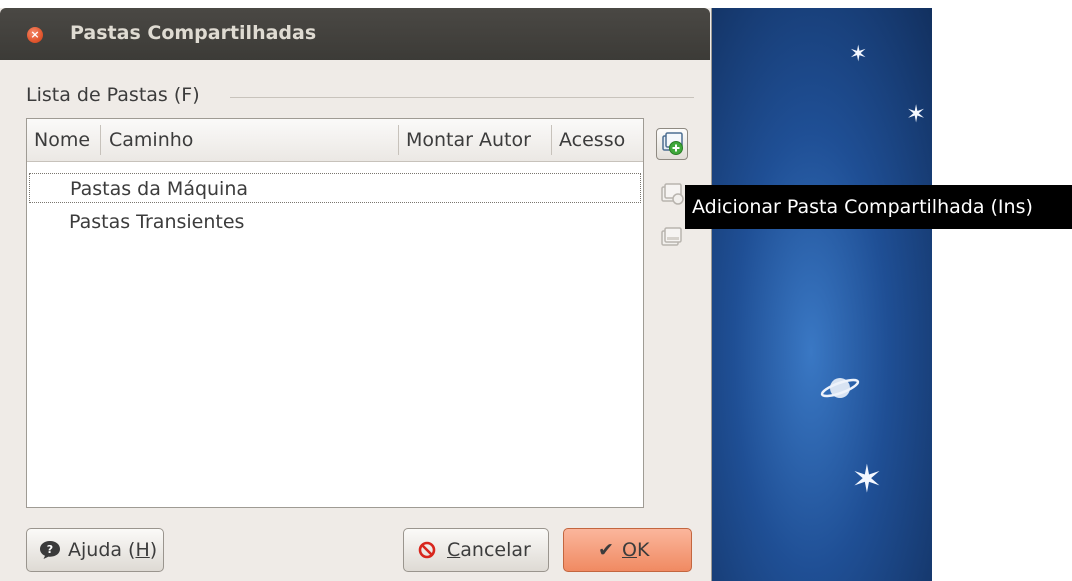 Image resolution: width=1072 pixels, height=581 pixels. I want to click on help-label-suffix: ), so click(153, 550).